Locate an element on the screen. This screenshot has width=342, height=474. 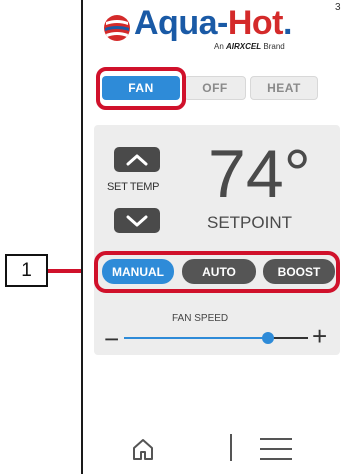
temp-down-button is located at coordinates (137, 220).